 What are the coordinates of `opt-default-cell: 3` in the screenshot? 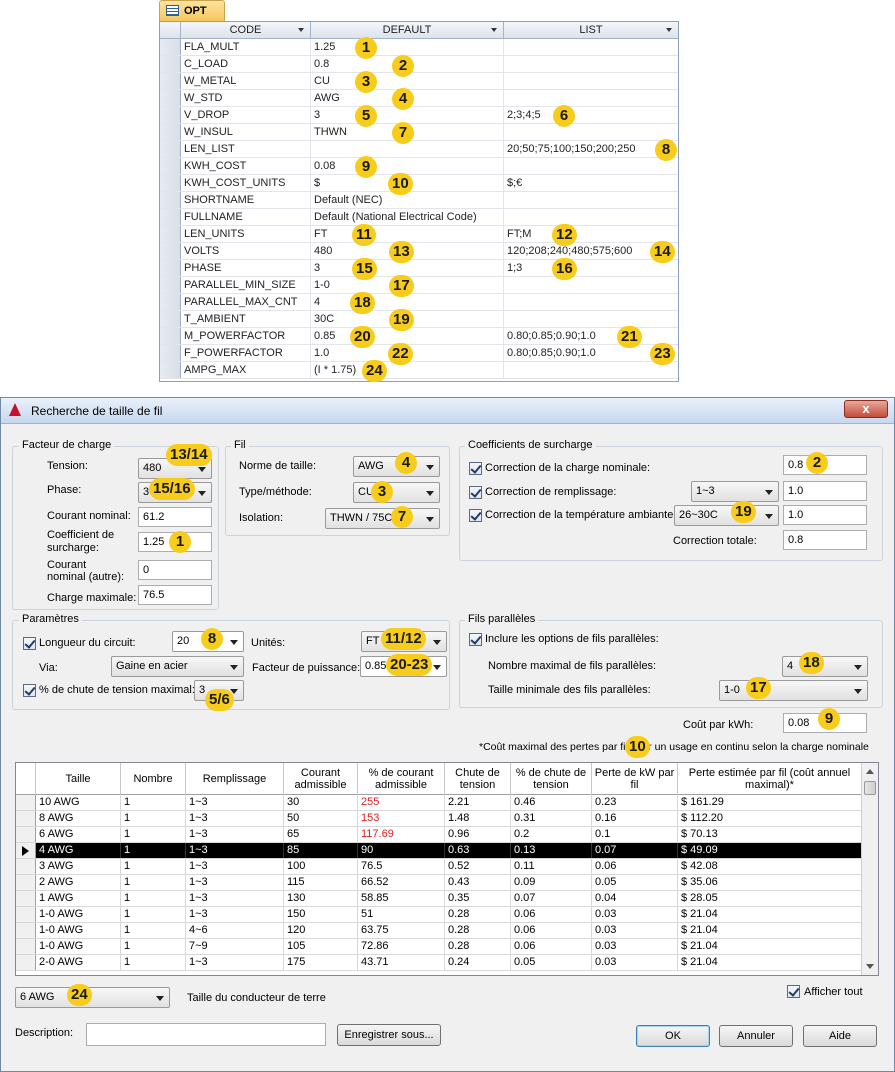 It's located at (407, 115).